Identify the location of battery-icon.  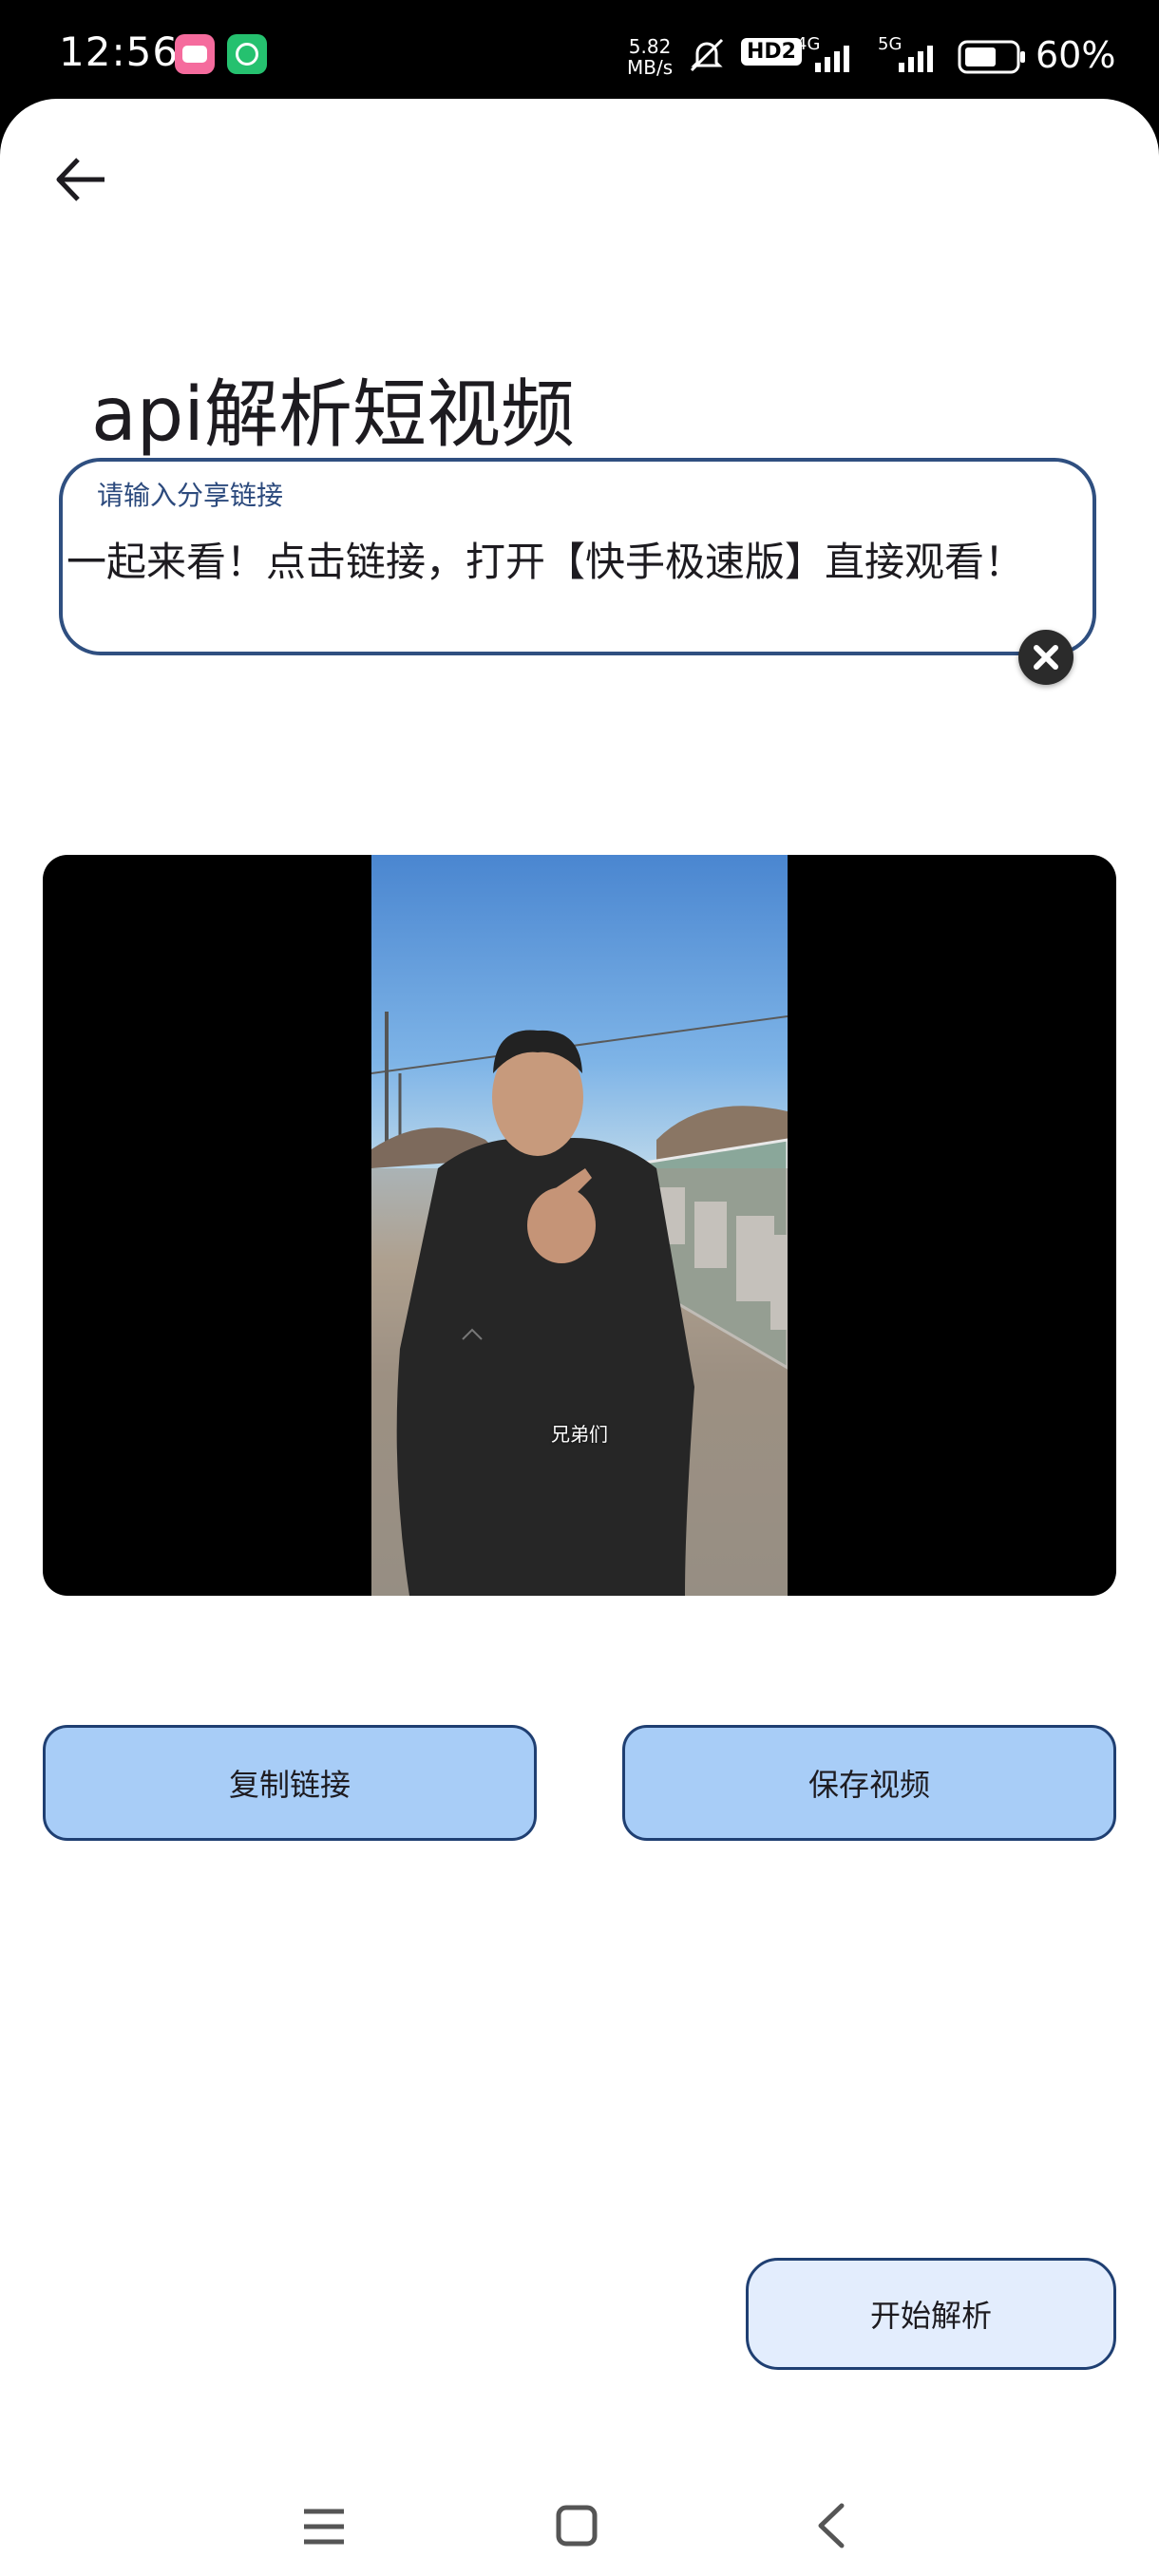
(991, 57).